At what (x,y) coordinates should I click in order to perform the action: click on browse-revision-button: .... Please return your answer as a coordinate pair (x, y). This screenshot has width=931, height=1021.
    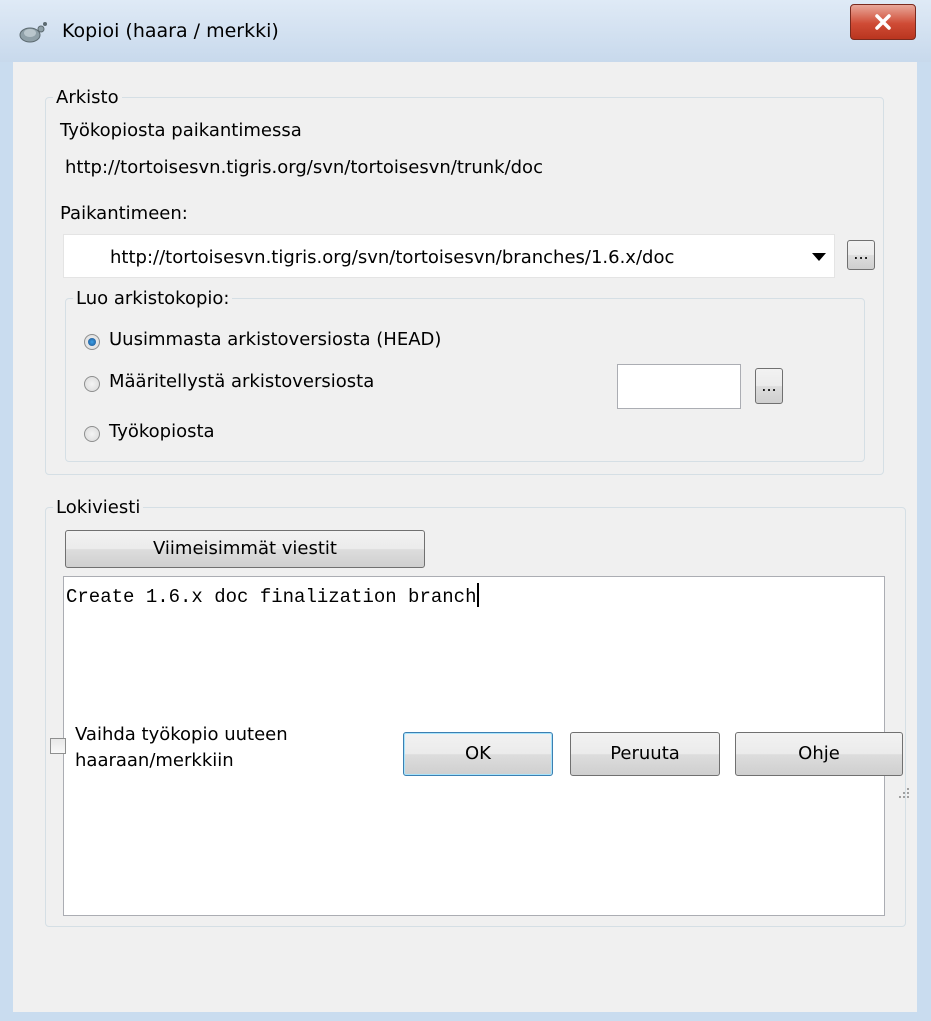
    Looking at the image, I should click on (769, 386).